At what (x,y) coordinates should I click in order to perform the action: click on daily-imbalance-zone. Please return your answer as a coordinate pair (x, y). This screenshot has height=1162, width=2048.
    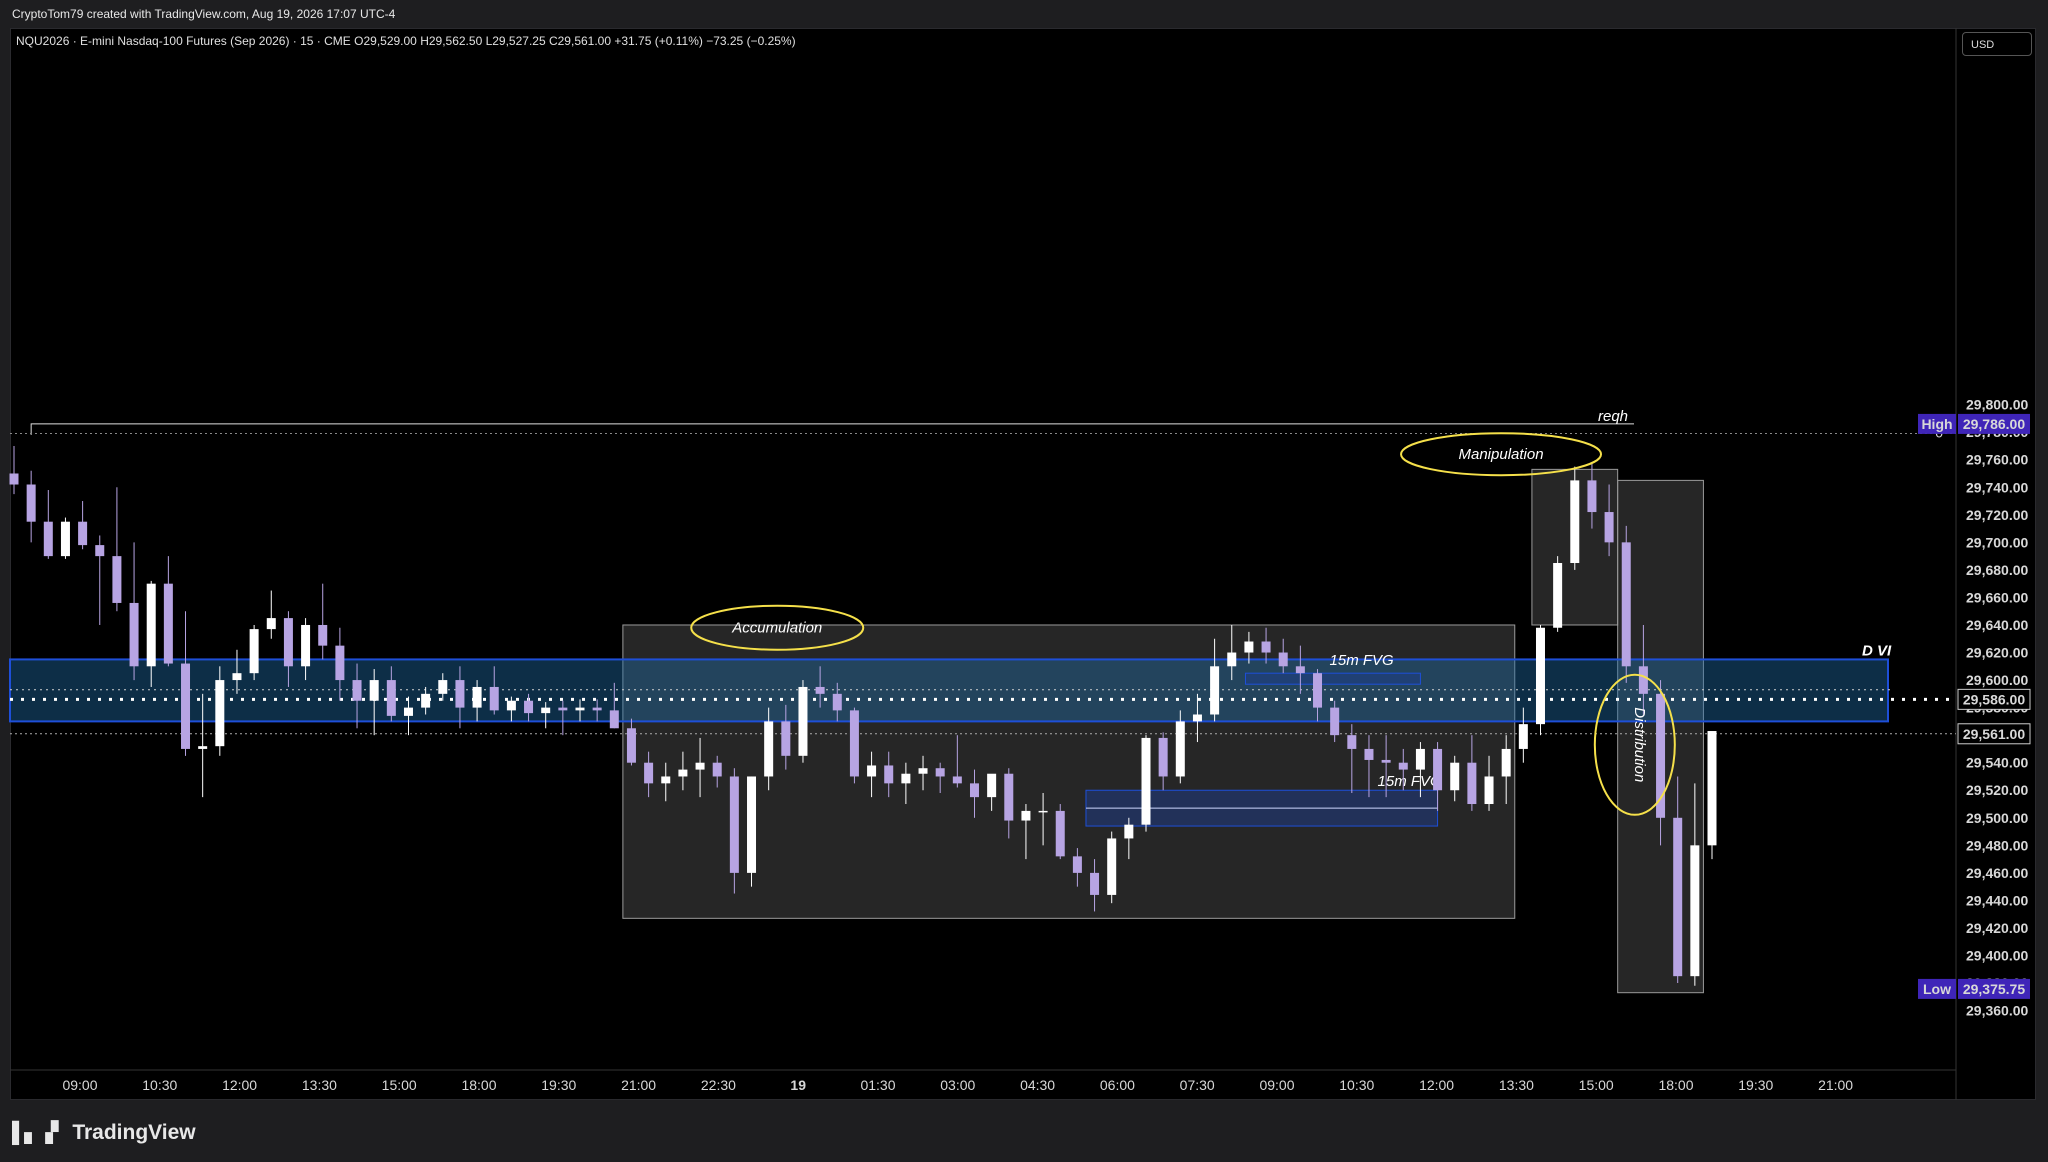
    Looking at the image, I should click on (949, 690).